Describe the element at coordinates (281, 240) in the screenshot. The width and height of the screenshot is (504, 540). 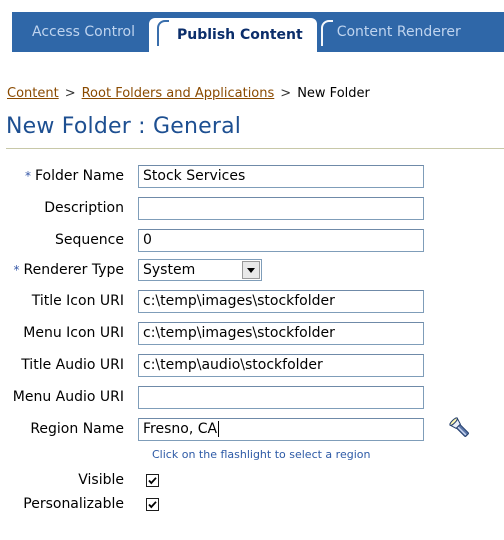
I see `sequence-input: 0` at that location.